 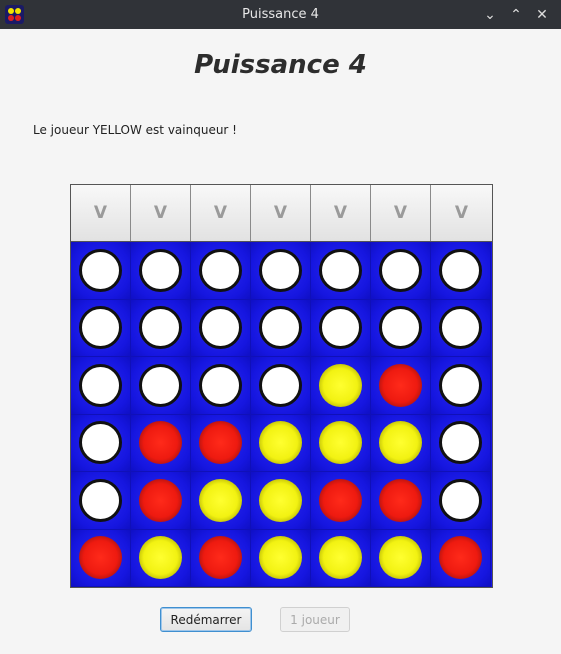 I want to click on drop-button-col-2: V, so click(x=161, y=213).